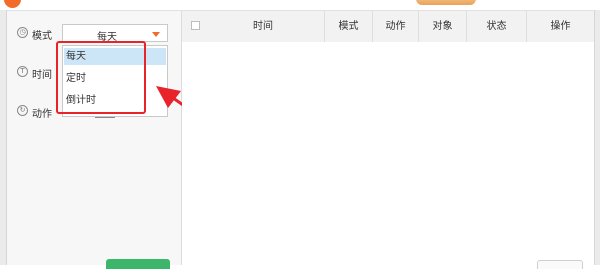  I want to click on column-header-status: 状态, so click(496, 26).